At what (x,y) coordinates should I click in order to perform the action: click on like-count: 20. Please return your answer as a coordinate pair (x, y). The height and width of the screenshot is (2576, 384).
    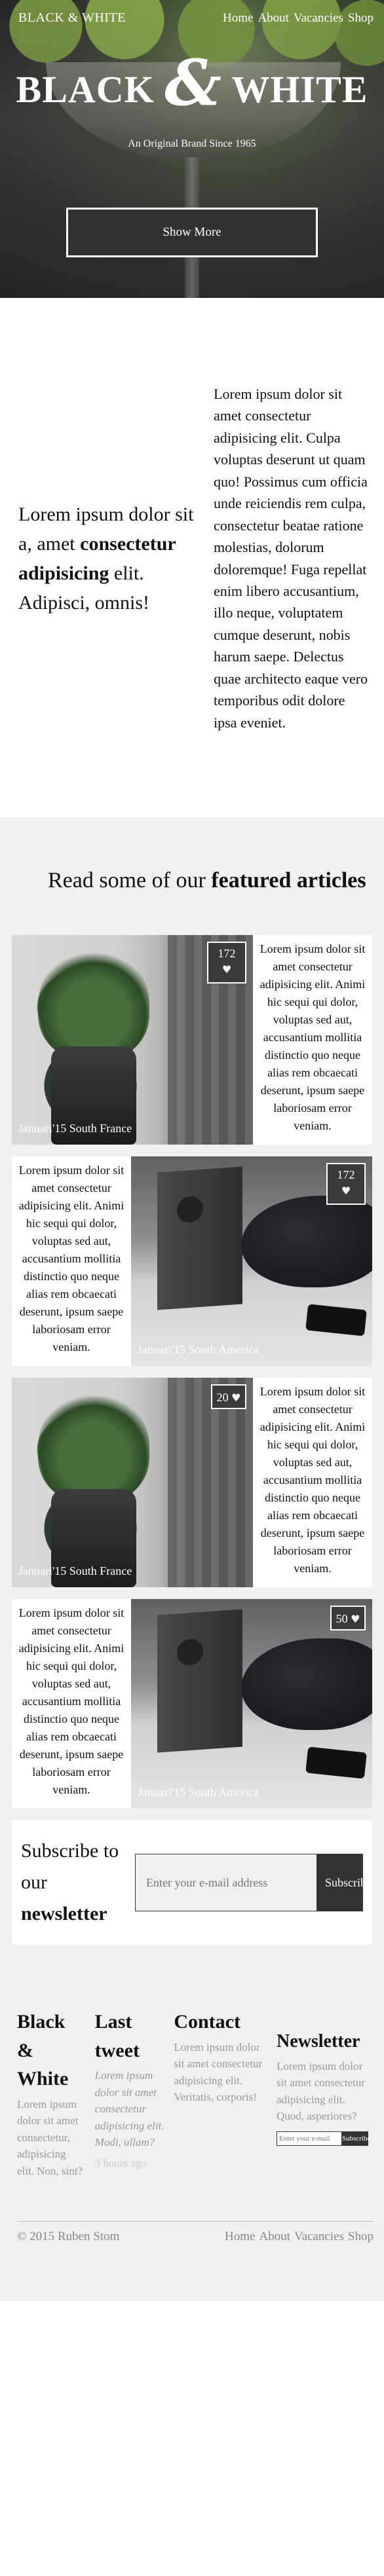
    Looking at the image, I should click on (223, 1398).